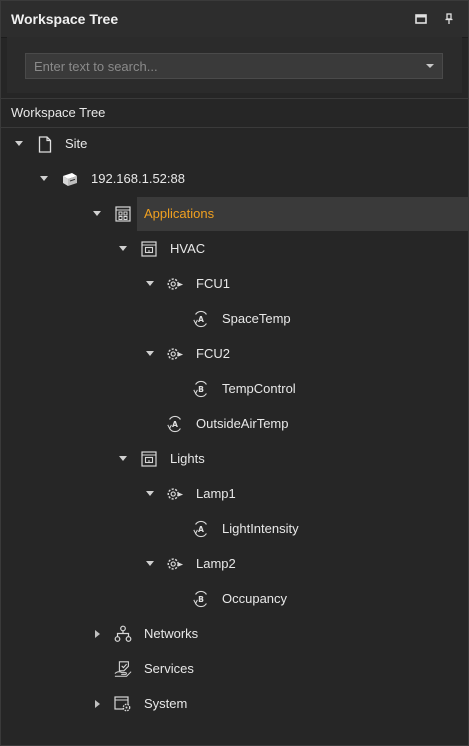 Image resolution: width=469 pixels, height=746 pixels. What do you see at coordinates (223, 66) in the screenshot?
I see `search-input` at bounding box center [223, 66].